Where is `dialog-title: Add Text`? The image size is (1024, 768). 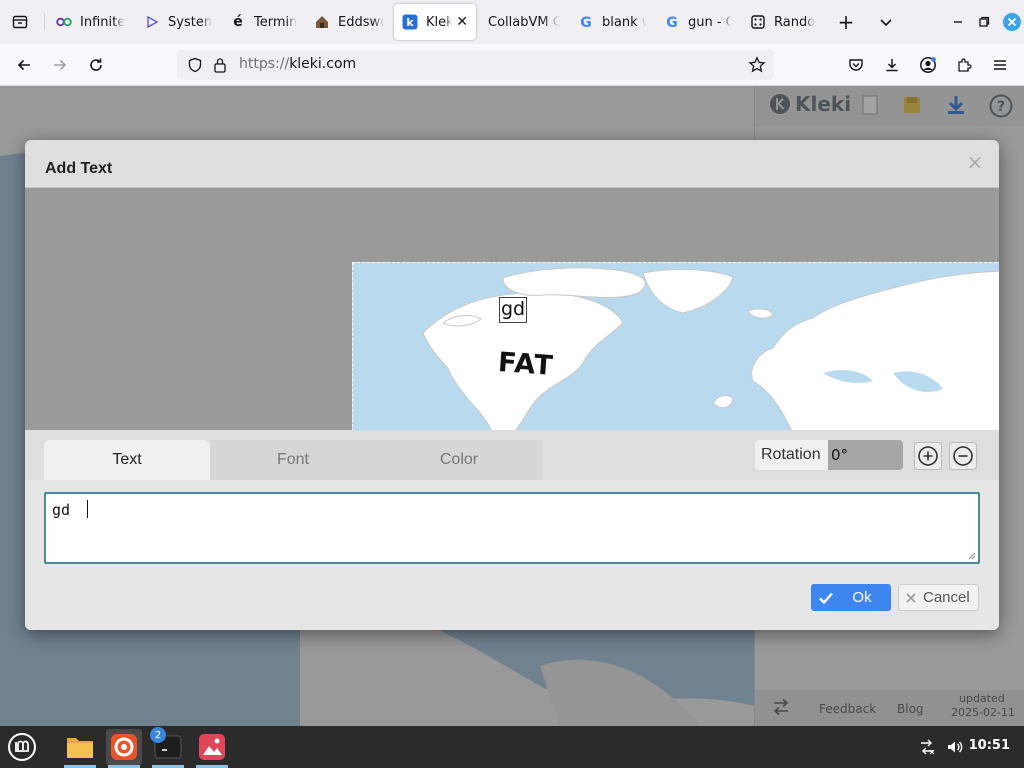
dialog-title: Add Text is located at coordinates (79, 168).